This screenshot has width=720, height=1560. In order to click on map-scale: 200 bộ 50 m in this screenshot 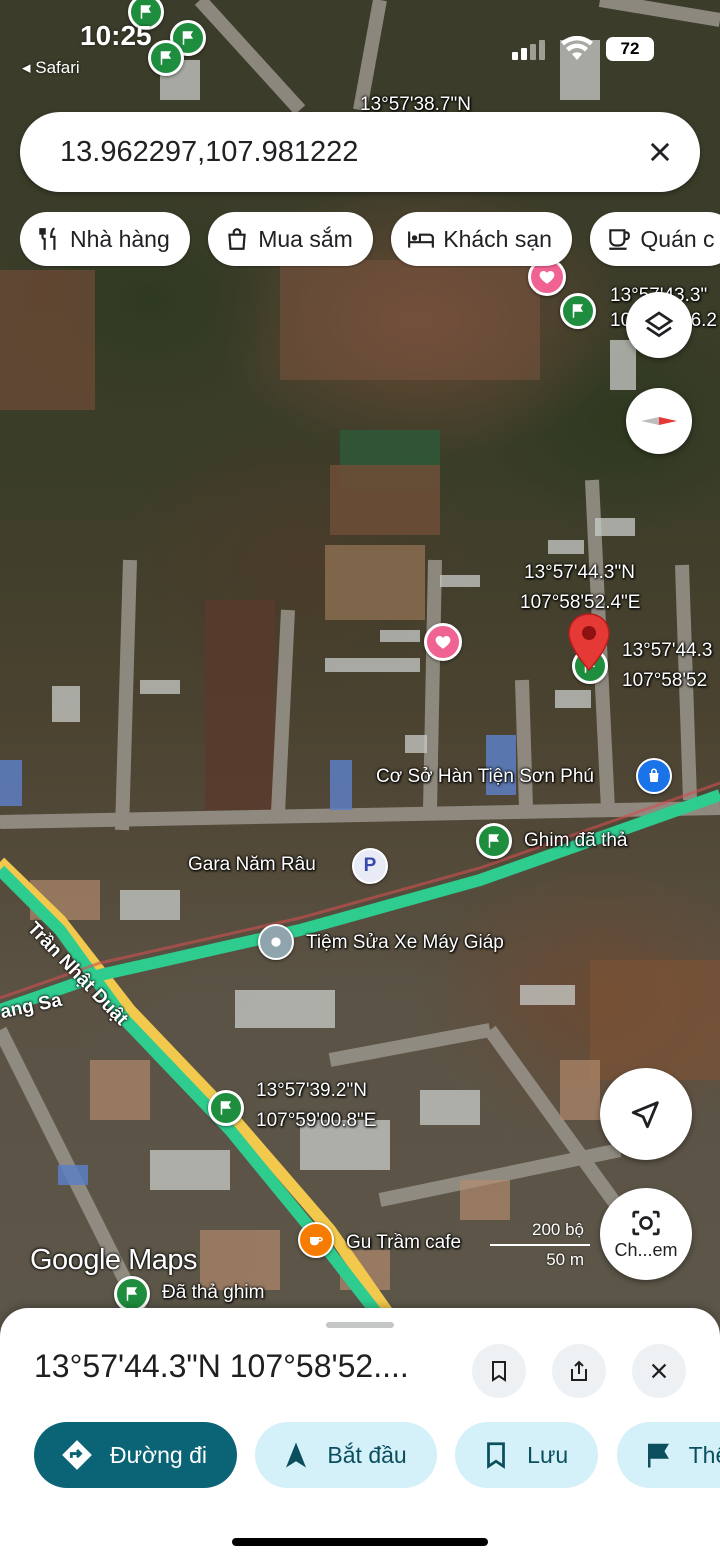, I will do `click(540, 1246)`.